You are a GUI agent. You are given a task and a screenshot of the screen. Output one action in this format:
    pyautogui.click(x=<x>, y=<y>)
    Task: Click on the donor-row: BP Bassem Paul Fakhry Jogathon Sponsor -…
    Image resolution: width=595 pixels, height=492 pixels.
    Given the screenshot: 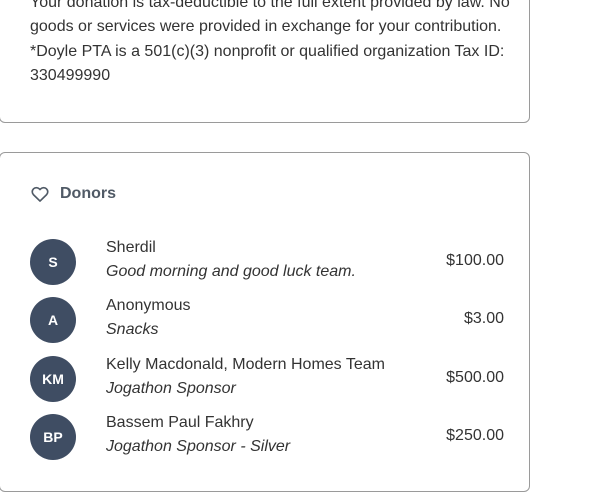 What is the action you would take?
    pyautogui.click(x=267, y=437)
    